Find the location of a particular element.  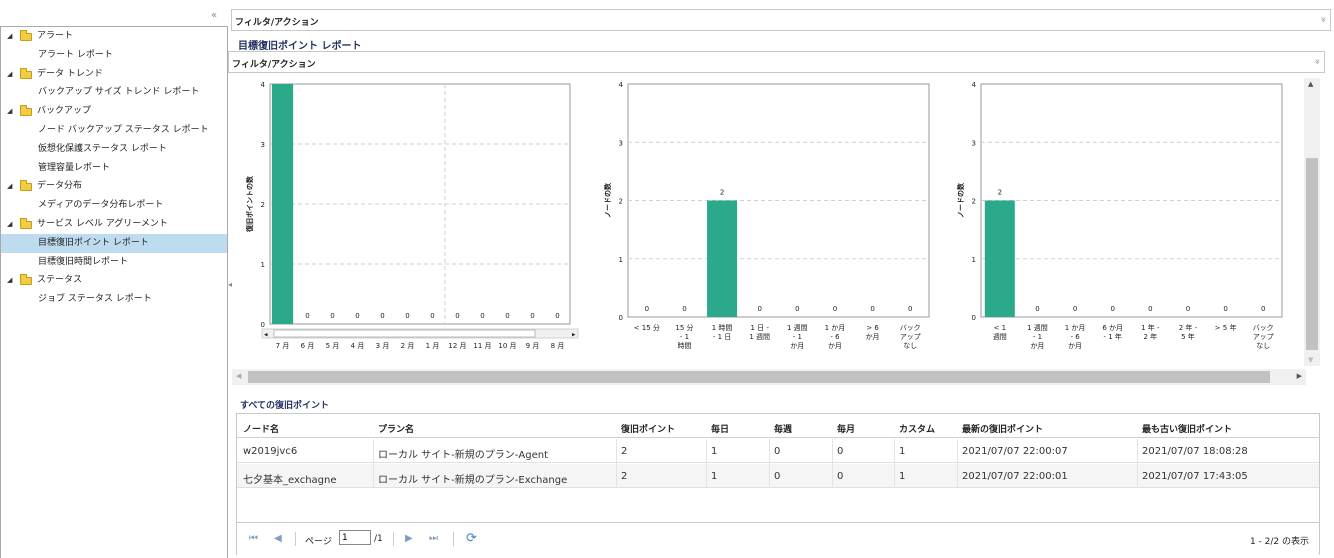

column-header: カスタム is located at coordinates (917, 428).